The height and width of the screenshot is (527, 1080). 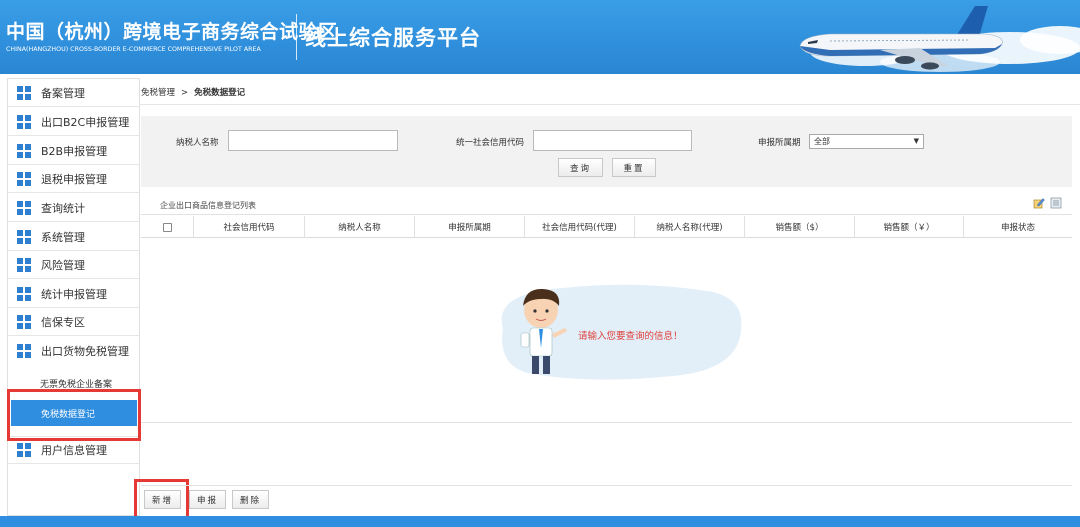 I want to click on breadcrumb-current: 免税数据登记, so click(x=220, y=93).